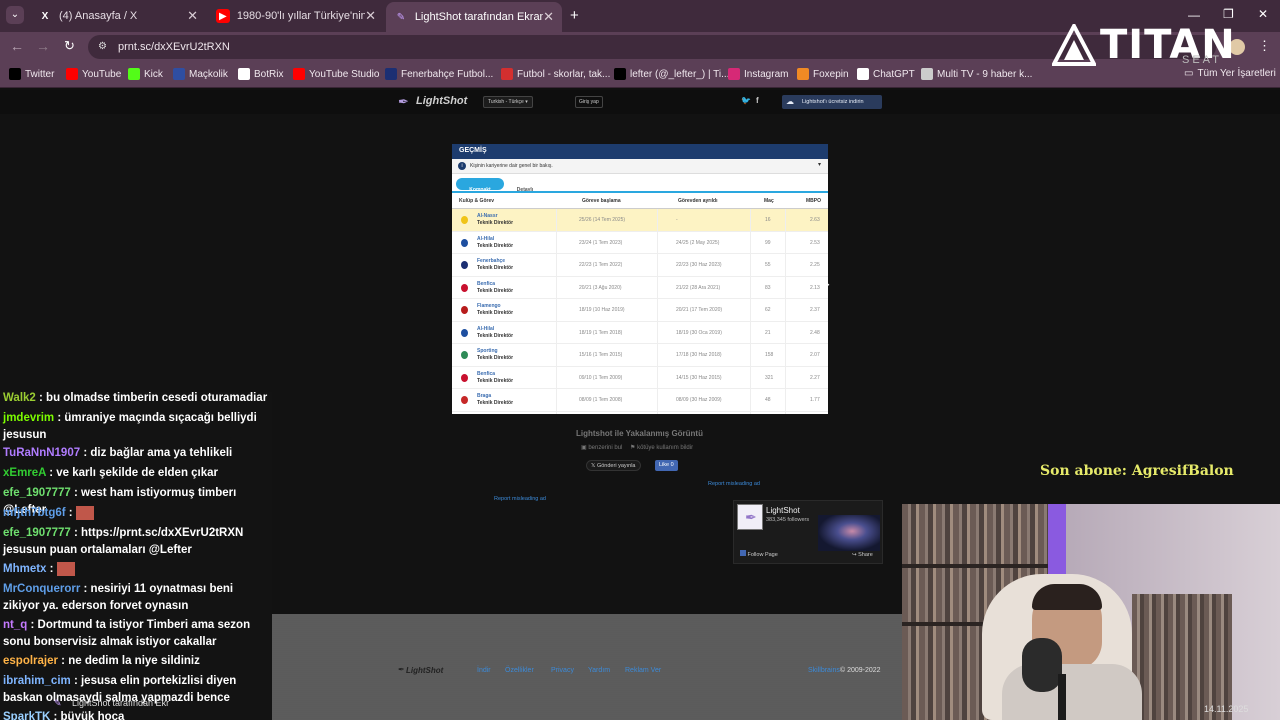  What do you see at coordinates (652, 47) in the screenshot?
I see `address-input: ⚙ prnt.sc/dxXEvrU2tRXN` at bounding box center [652, 47].